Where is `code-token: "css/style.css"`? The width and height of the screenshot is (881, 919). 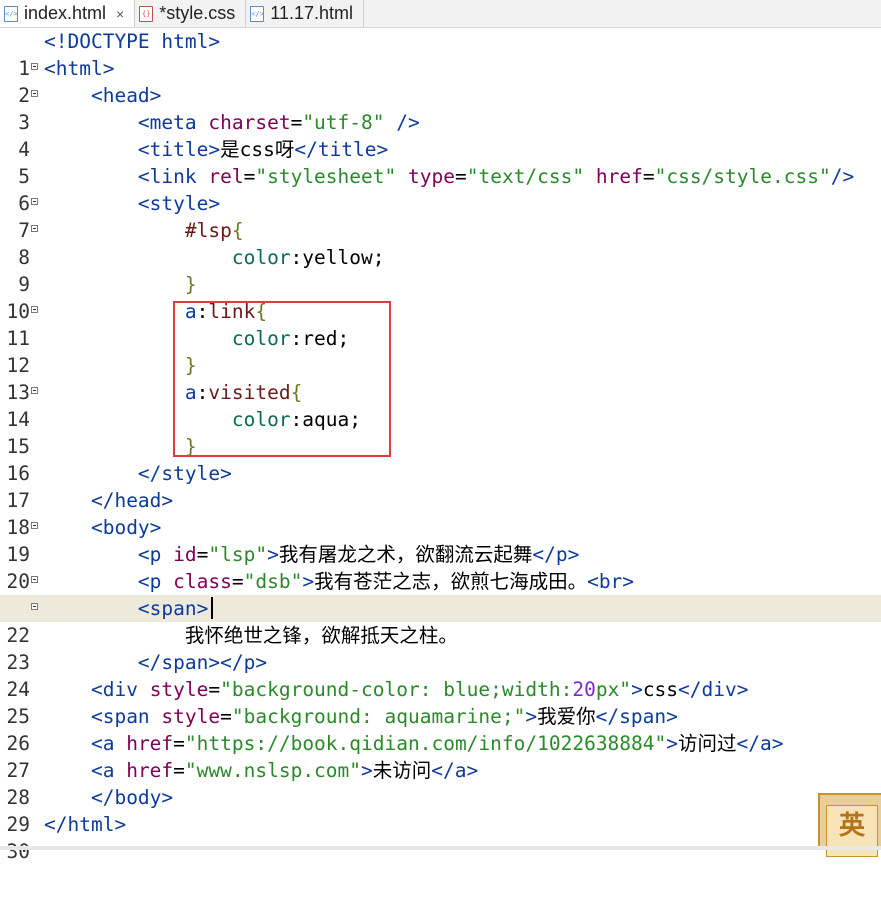 code-token: "css/style.css" is located at coordinates (742, 176).